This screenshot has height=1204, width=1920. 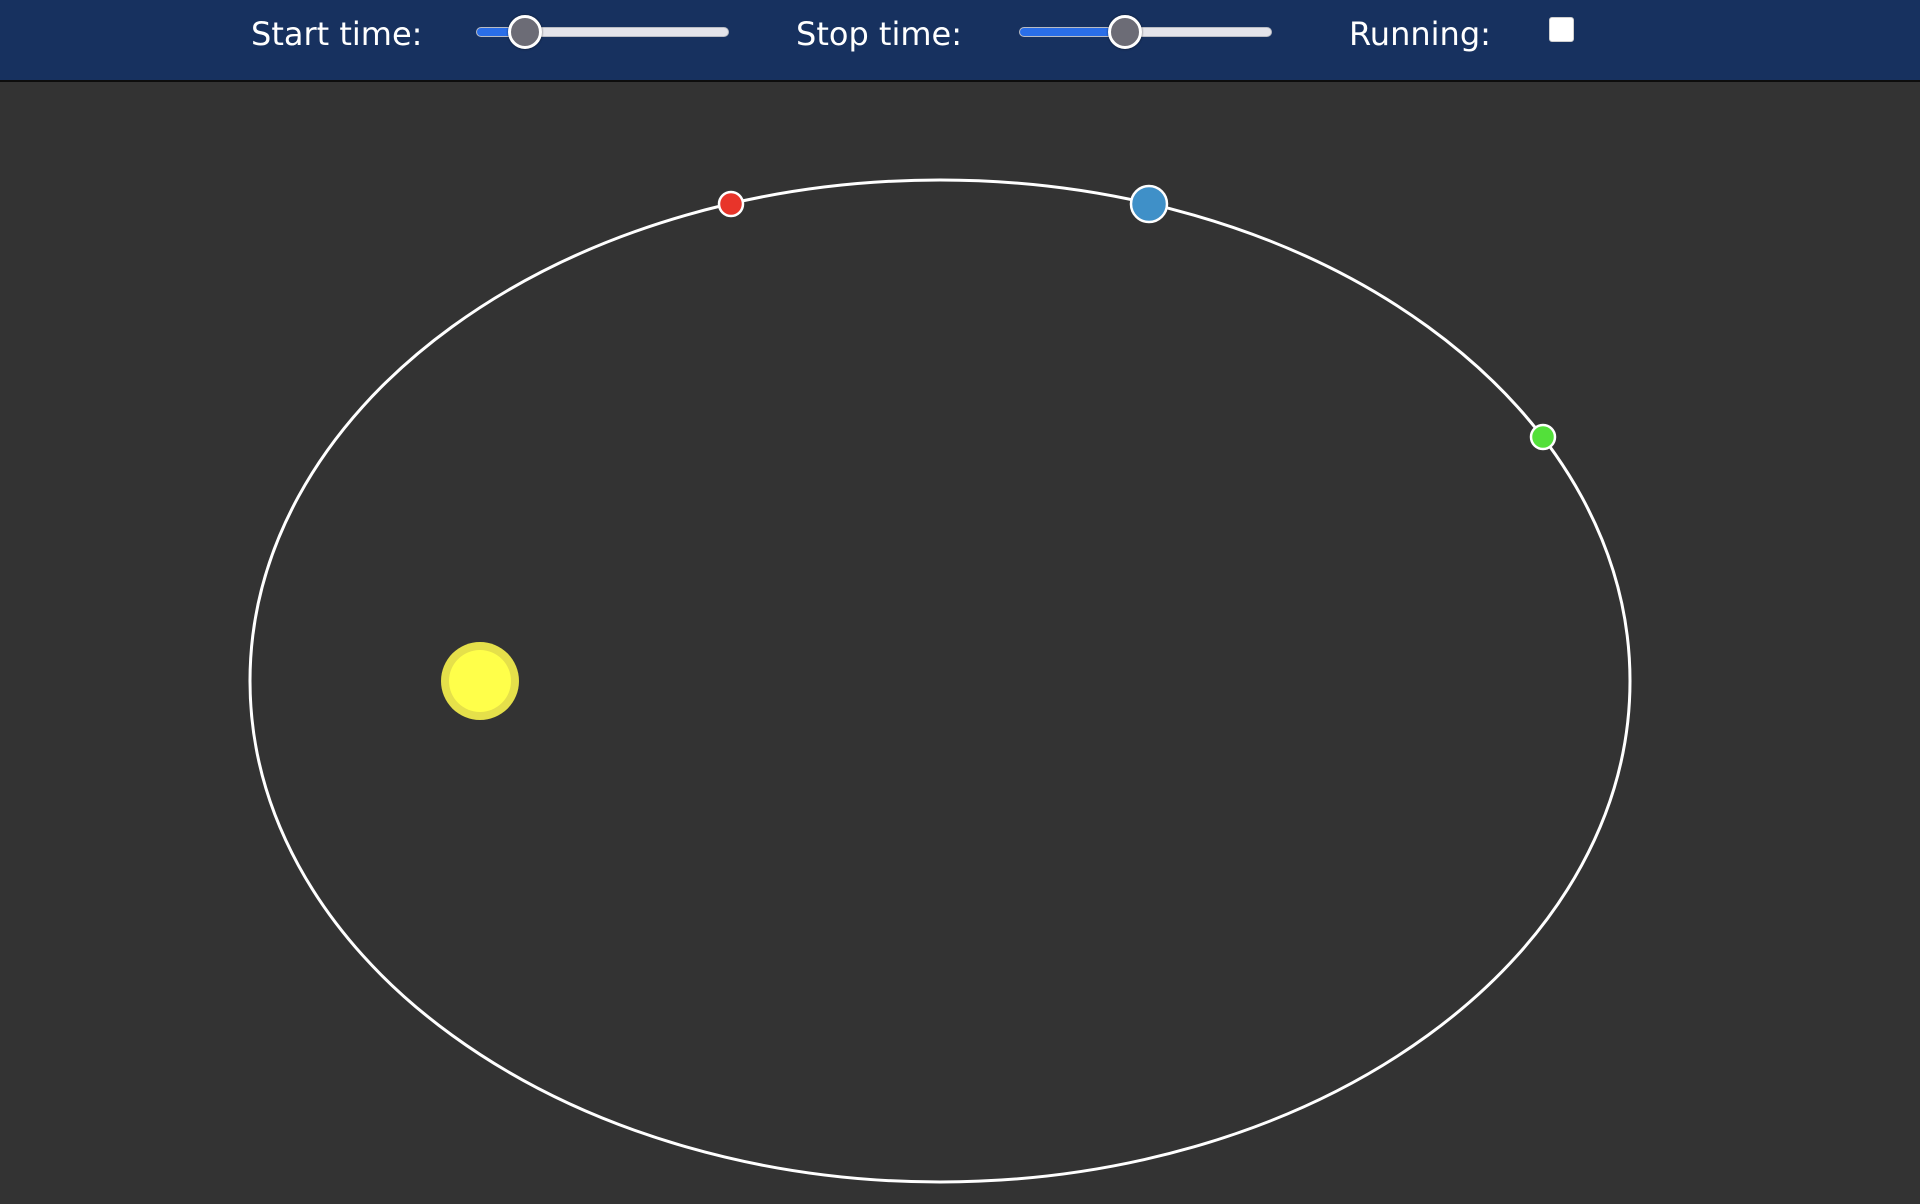 What do you see at coordinates (480, 681) in the screenshot?
I see `sun-icon` at bounding box center [480, 681].